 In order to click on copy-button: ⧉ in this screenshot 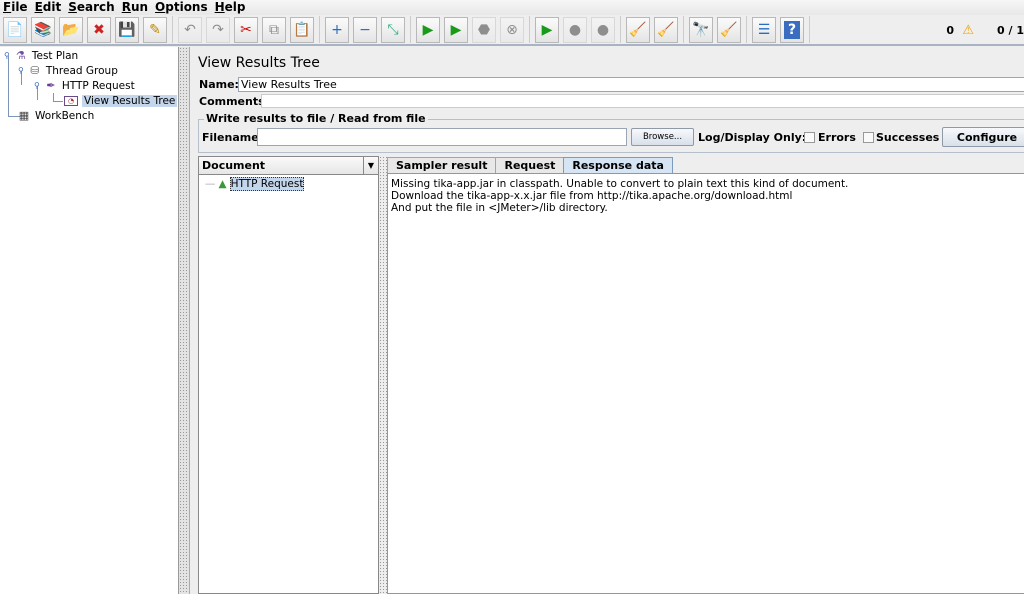, I will do `click(274, 29)`.